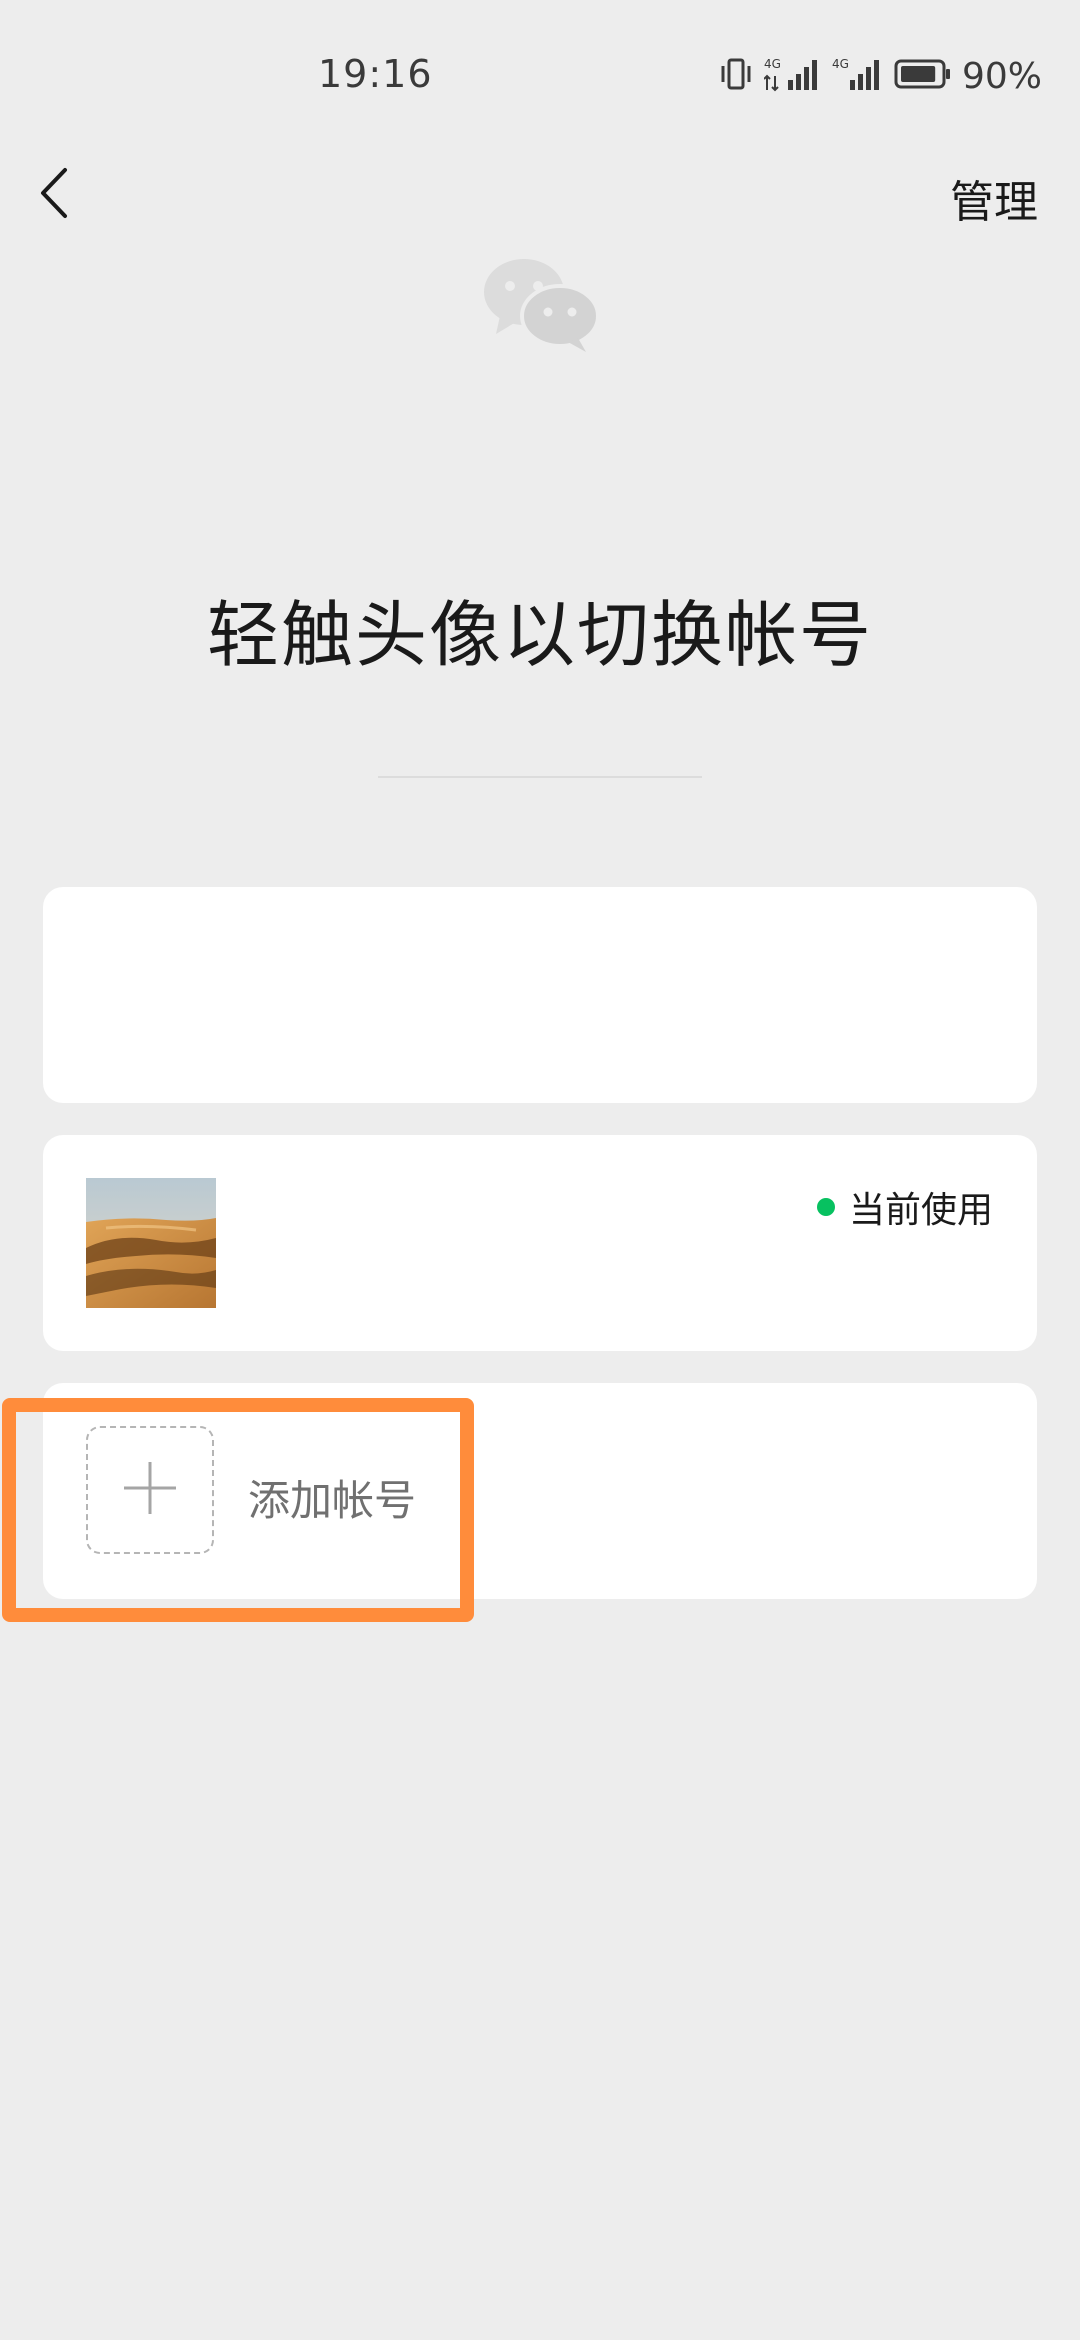  I want to click on back-button, so click(55, 195).